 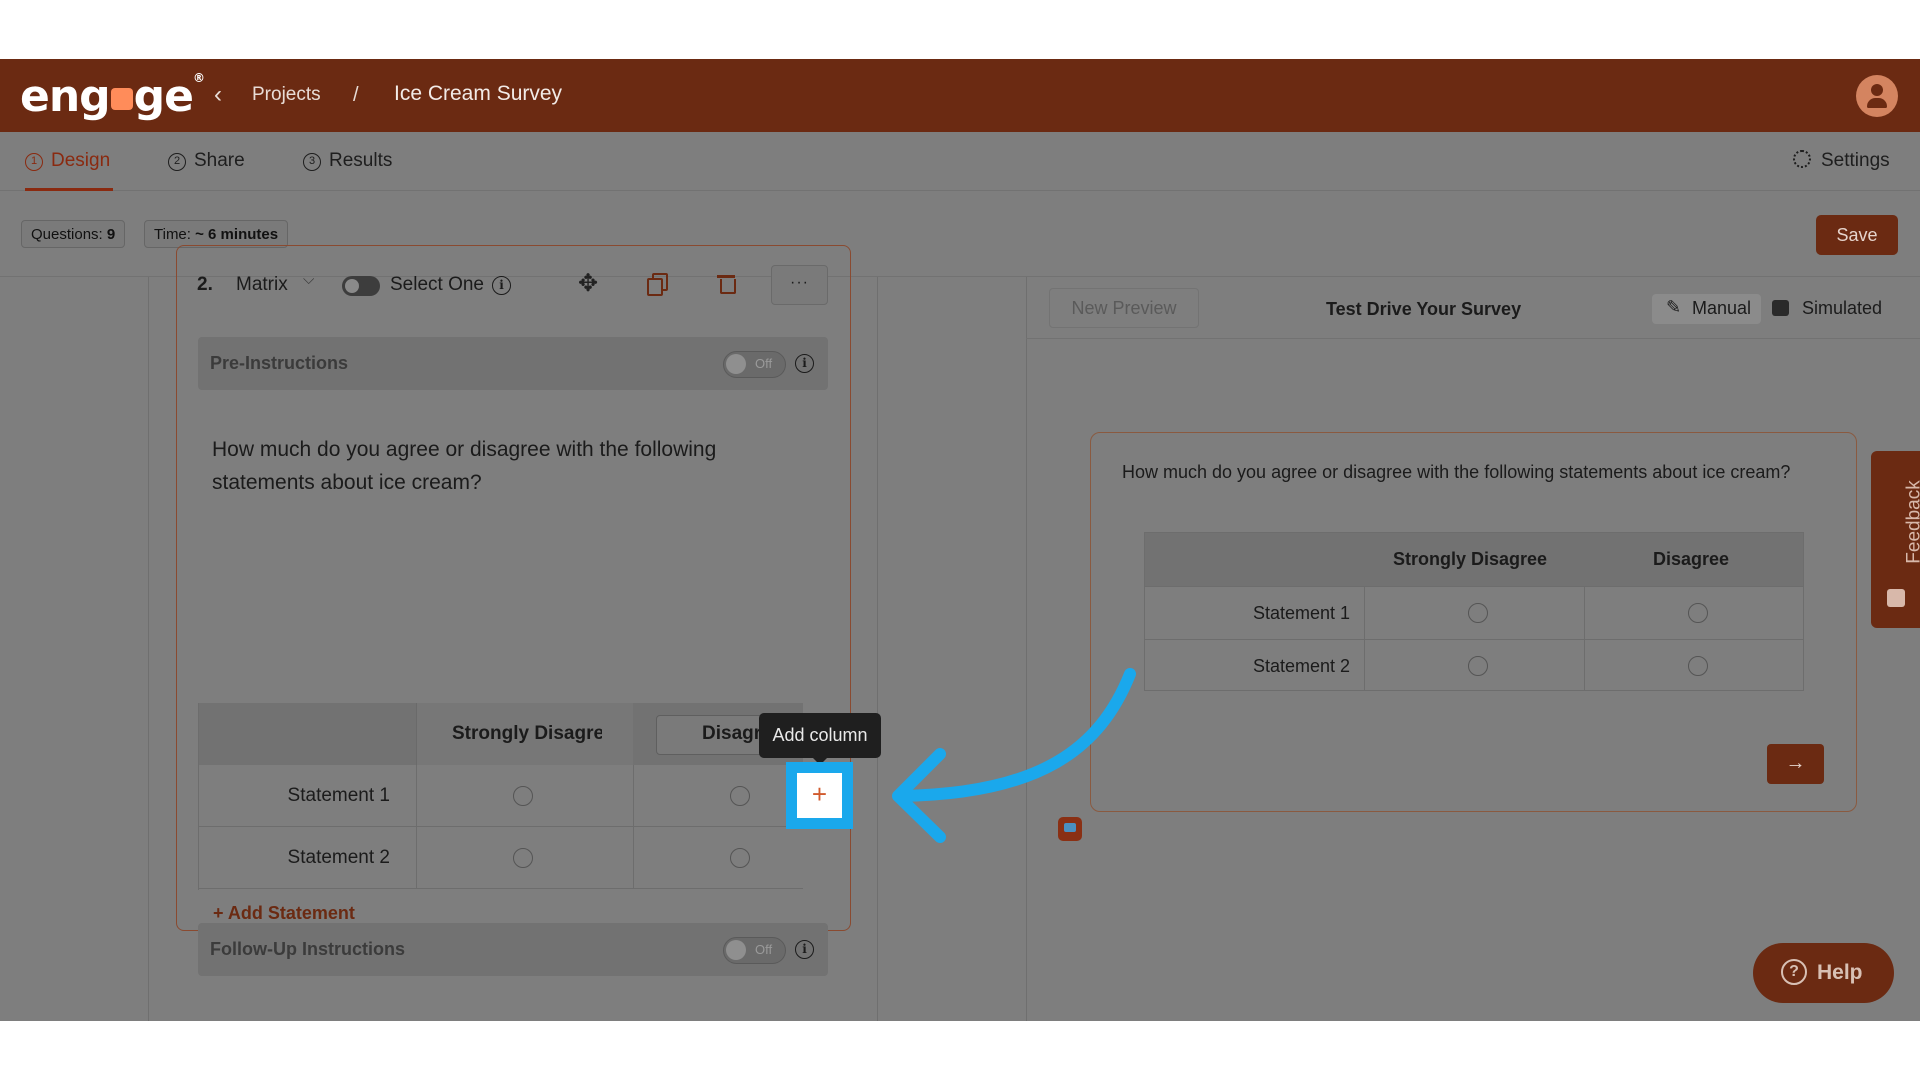 What do you see at coordinates (361, 160) in the screenshot?
I see `tab-label: Results` at bounding box center [361, 160].